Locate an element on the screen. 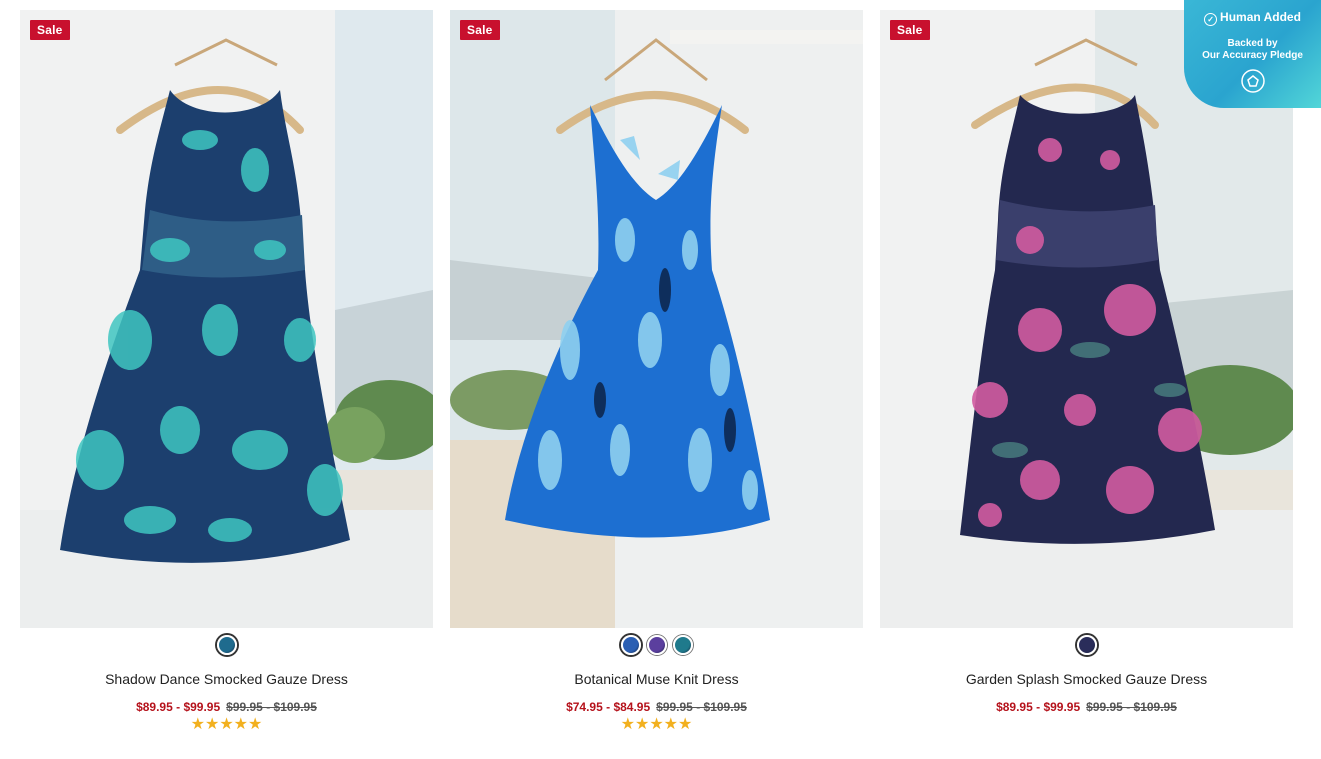 This screenshot has width=1321, height=759. badge-title-row: ✓ Human Added is located at coordinates (1252, 18).